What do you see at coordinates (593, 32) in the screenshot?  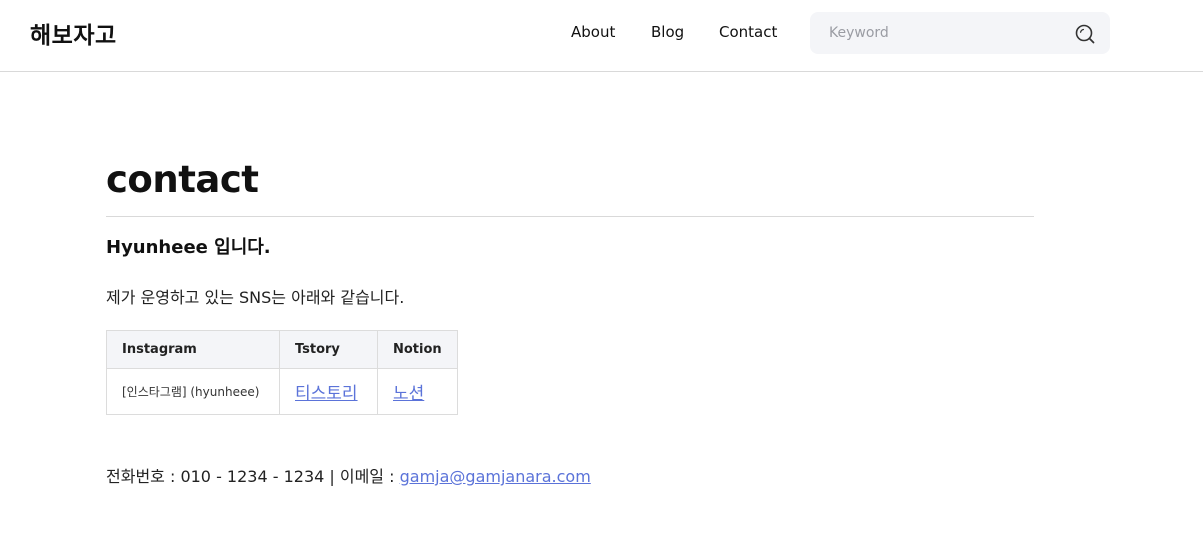 I see `nav-link-about: About` at bounding box center [593, 32].